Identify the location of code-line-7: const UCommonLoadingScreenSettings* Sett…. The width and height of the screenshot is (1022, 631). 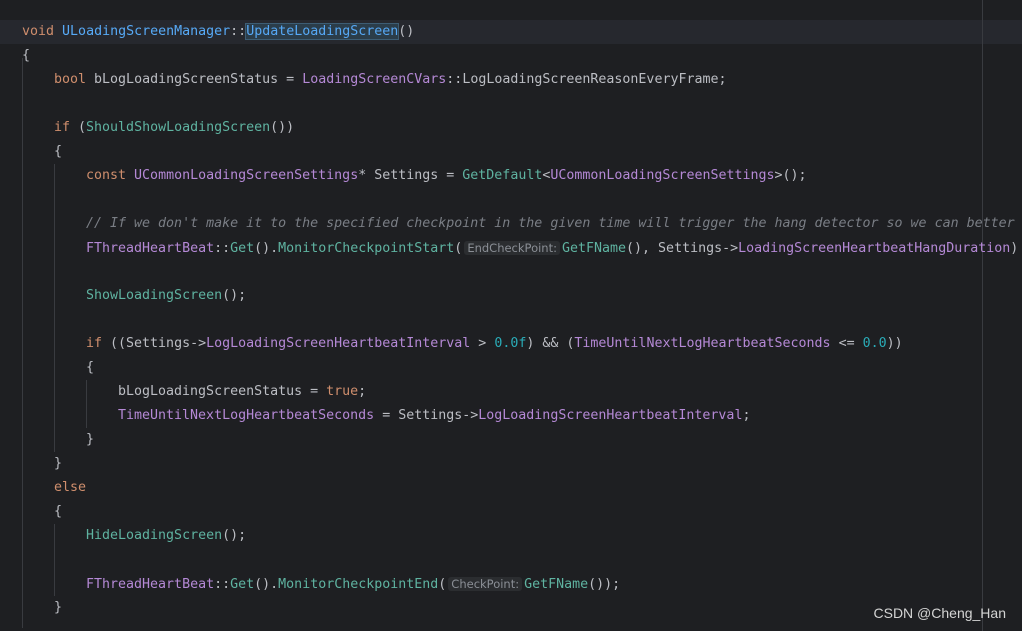
(446, 176).